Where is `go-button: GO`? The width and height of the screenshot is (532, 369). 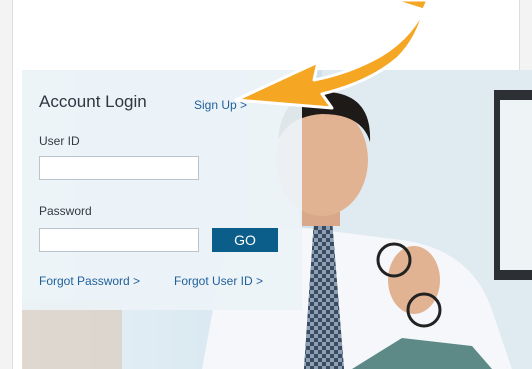 go-button: GO is located at coordinates (245, 240).